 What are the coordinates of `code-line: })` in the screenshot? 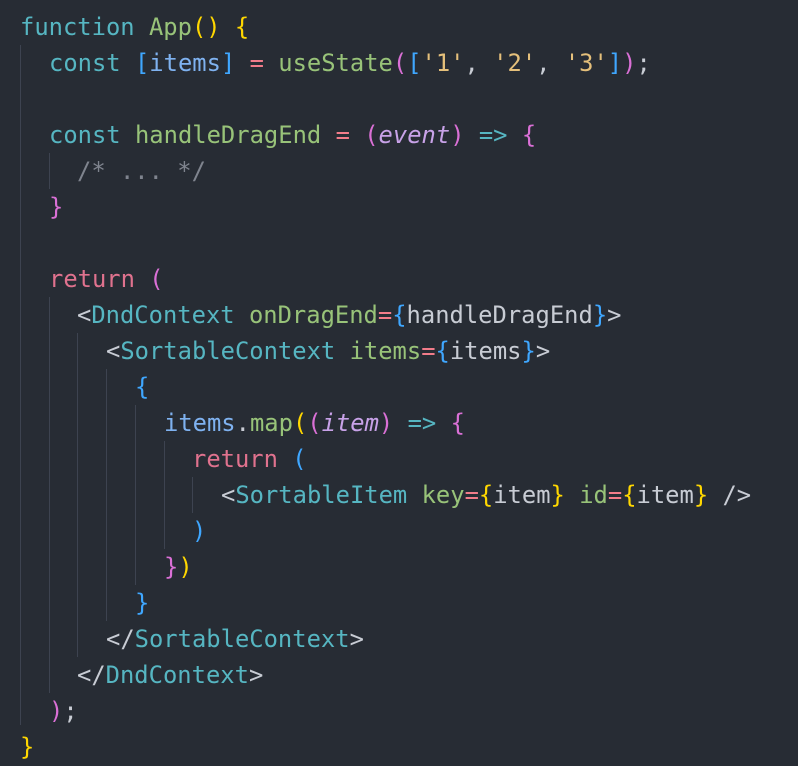 It's located at (178, 567).